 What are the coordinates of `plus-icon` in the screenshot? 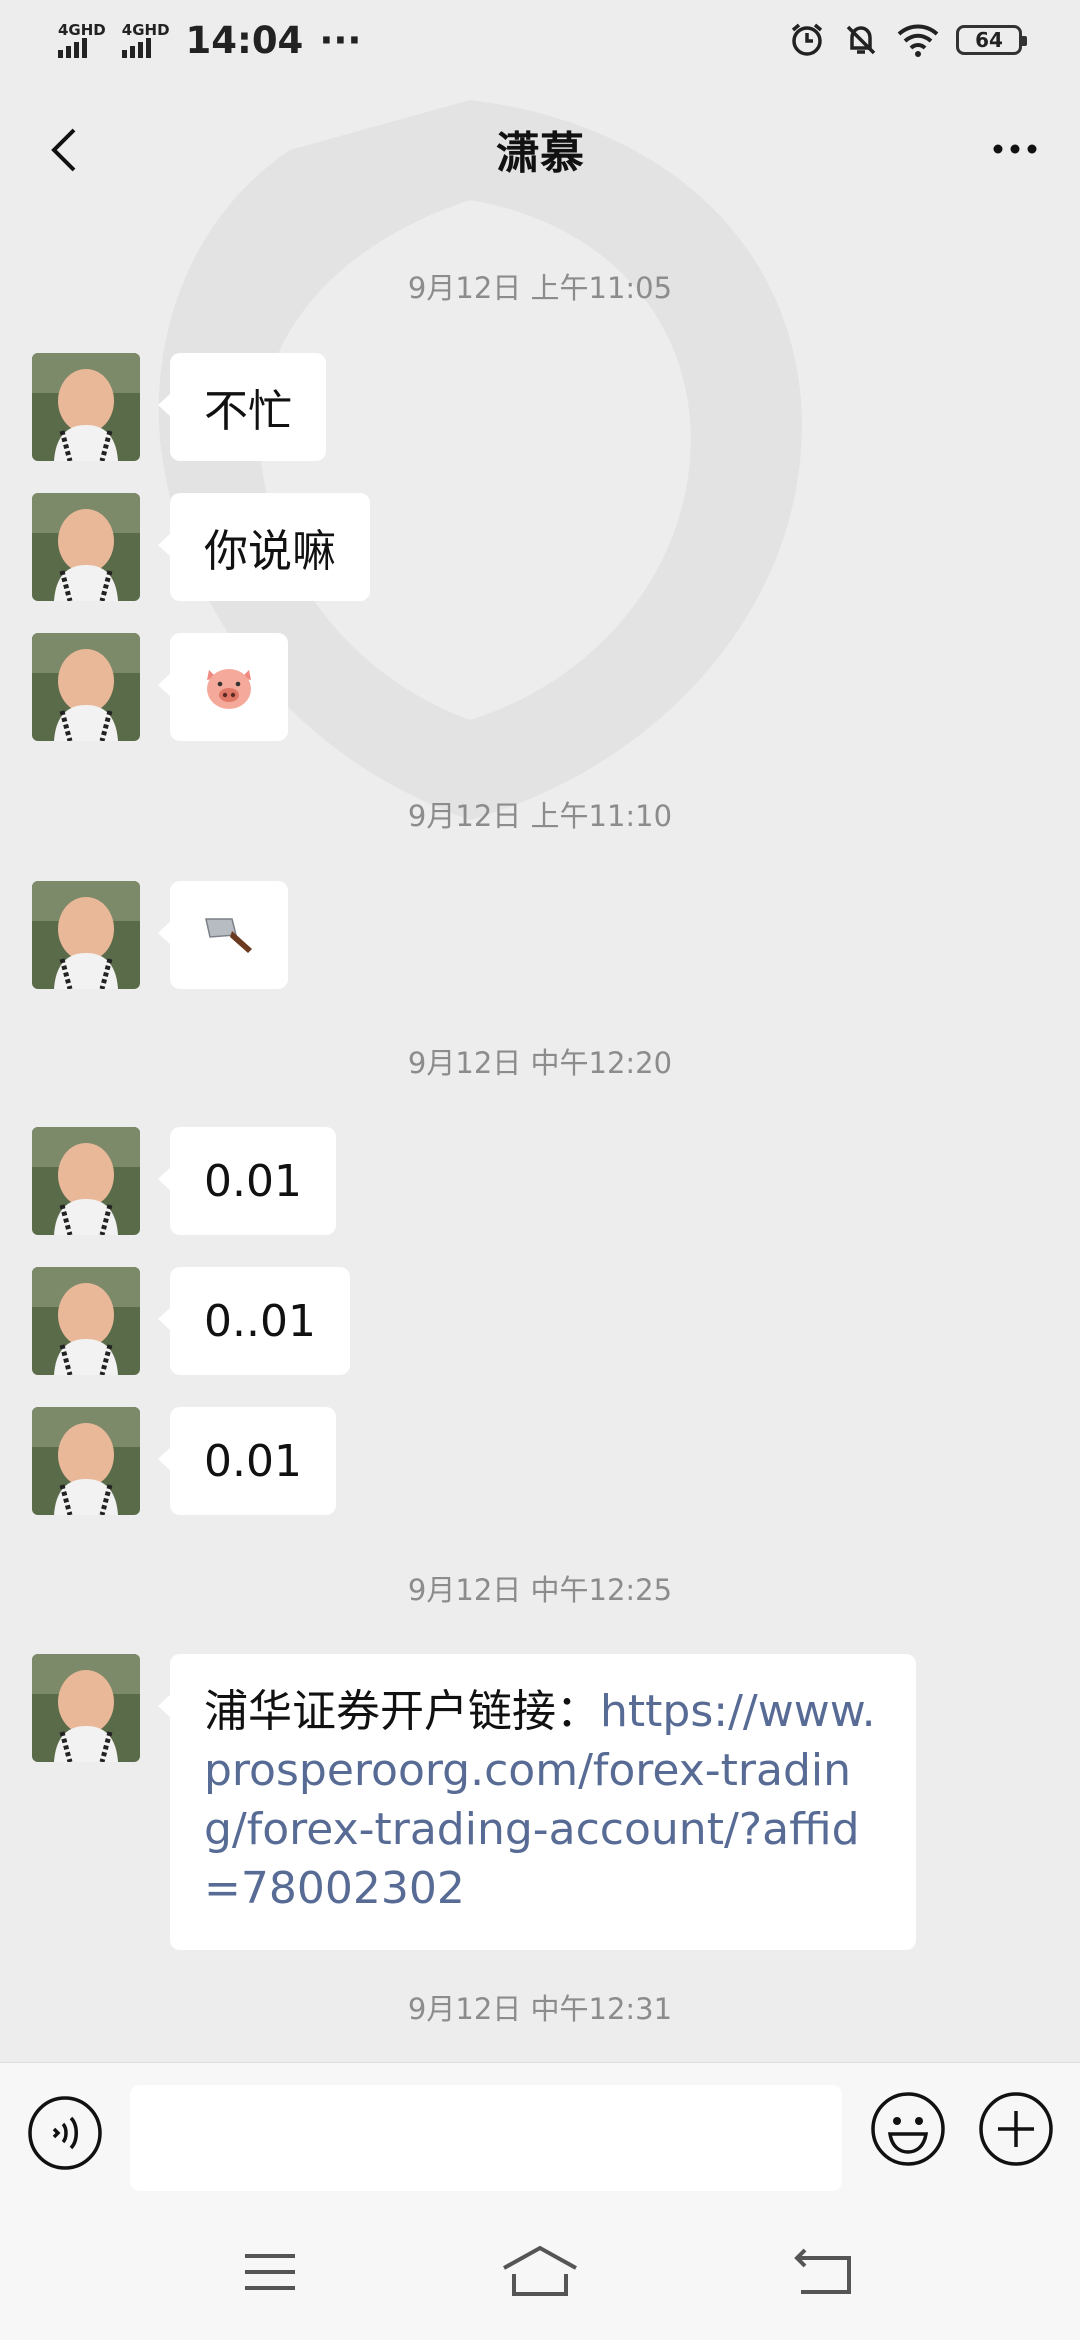 It's located at (1016, 2129).